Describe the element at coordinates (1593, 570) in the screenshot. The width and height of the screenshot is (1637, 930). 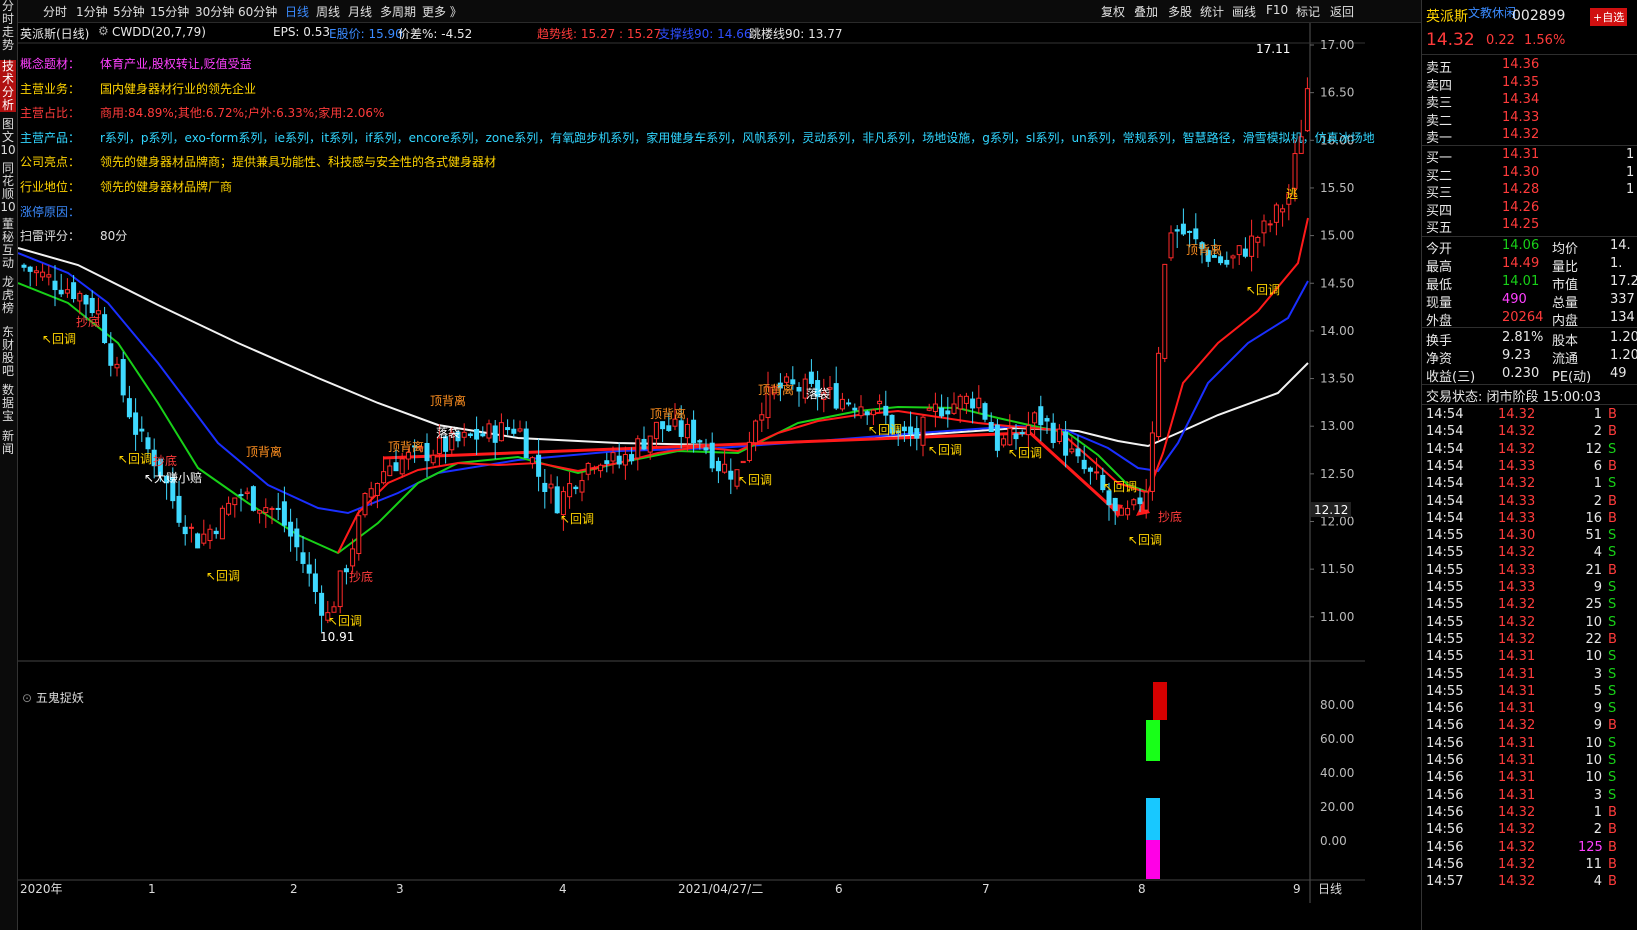
I see `tick-volume: 21` at that location.